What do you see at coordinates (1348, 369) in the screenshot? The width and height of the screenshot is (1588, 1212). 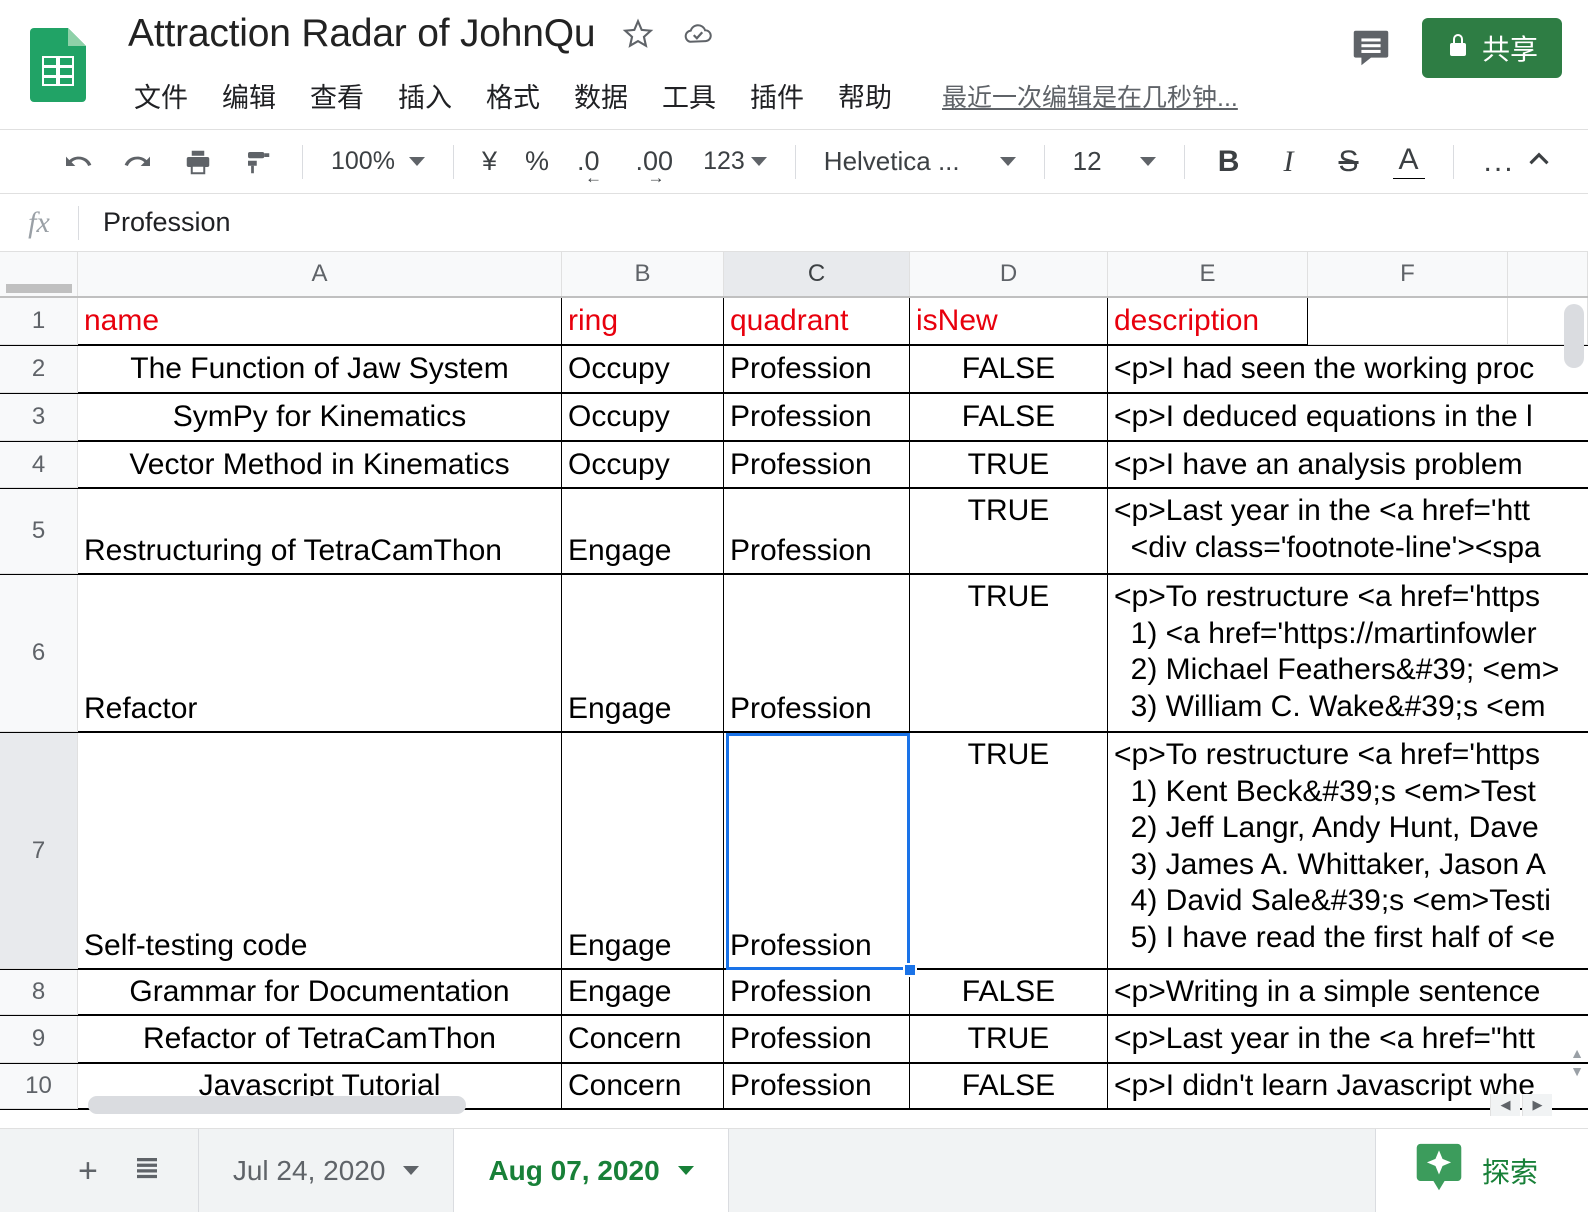 I see `cell-e2: <p>I had seen the working proc` at bounding box center [1348, 369].